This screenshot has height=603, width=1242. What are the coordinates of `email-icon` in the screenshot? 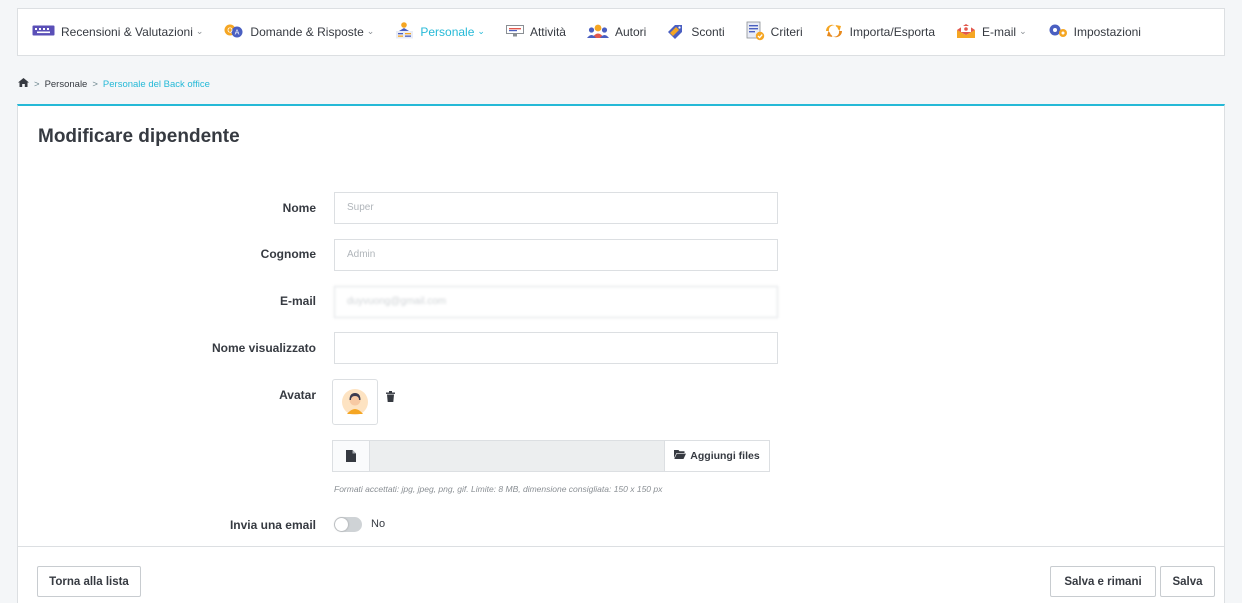 It's located at (966, 32).